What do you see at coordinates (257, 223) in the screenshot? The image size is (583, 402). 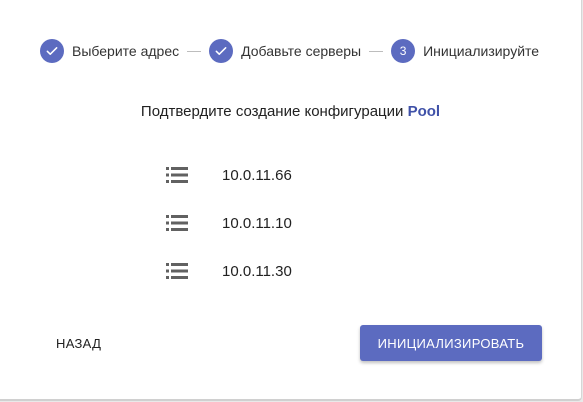 I see `server-ip: 10.0.11.10` at bounding box center [257, 223].